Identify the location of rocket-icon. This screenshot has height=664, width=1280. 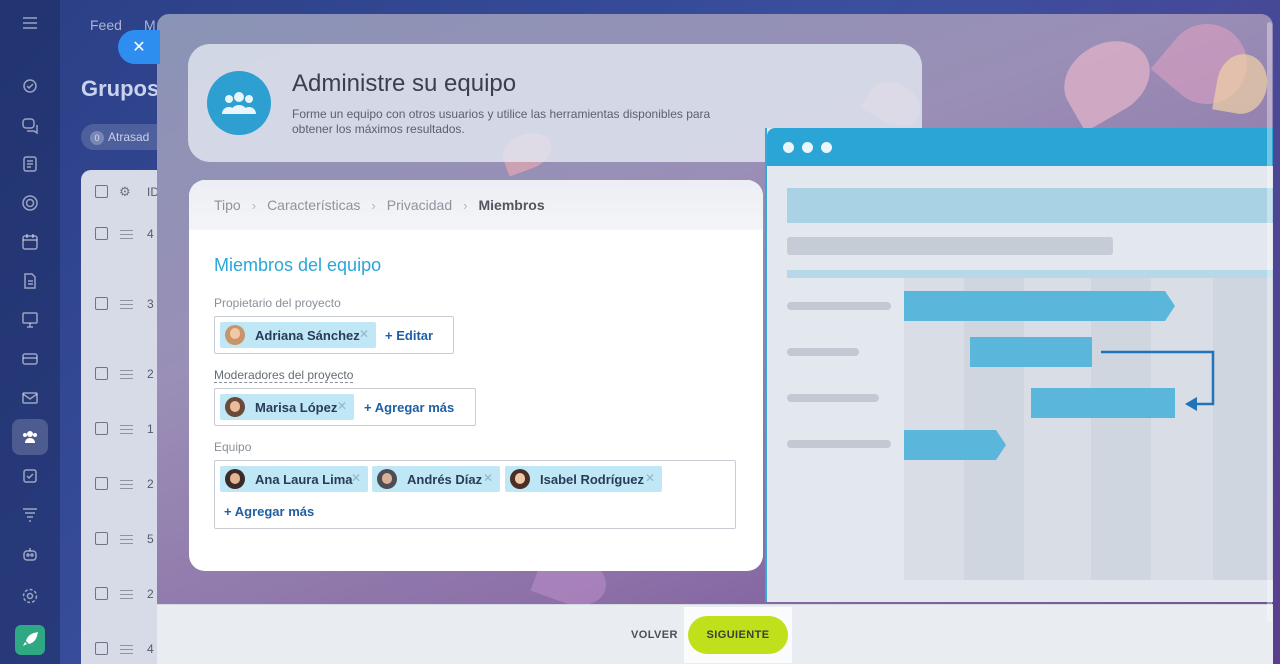
(30, 640).